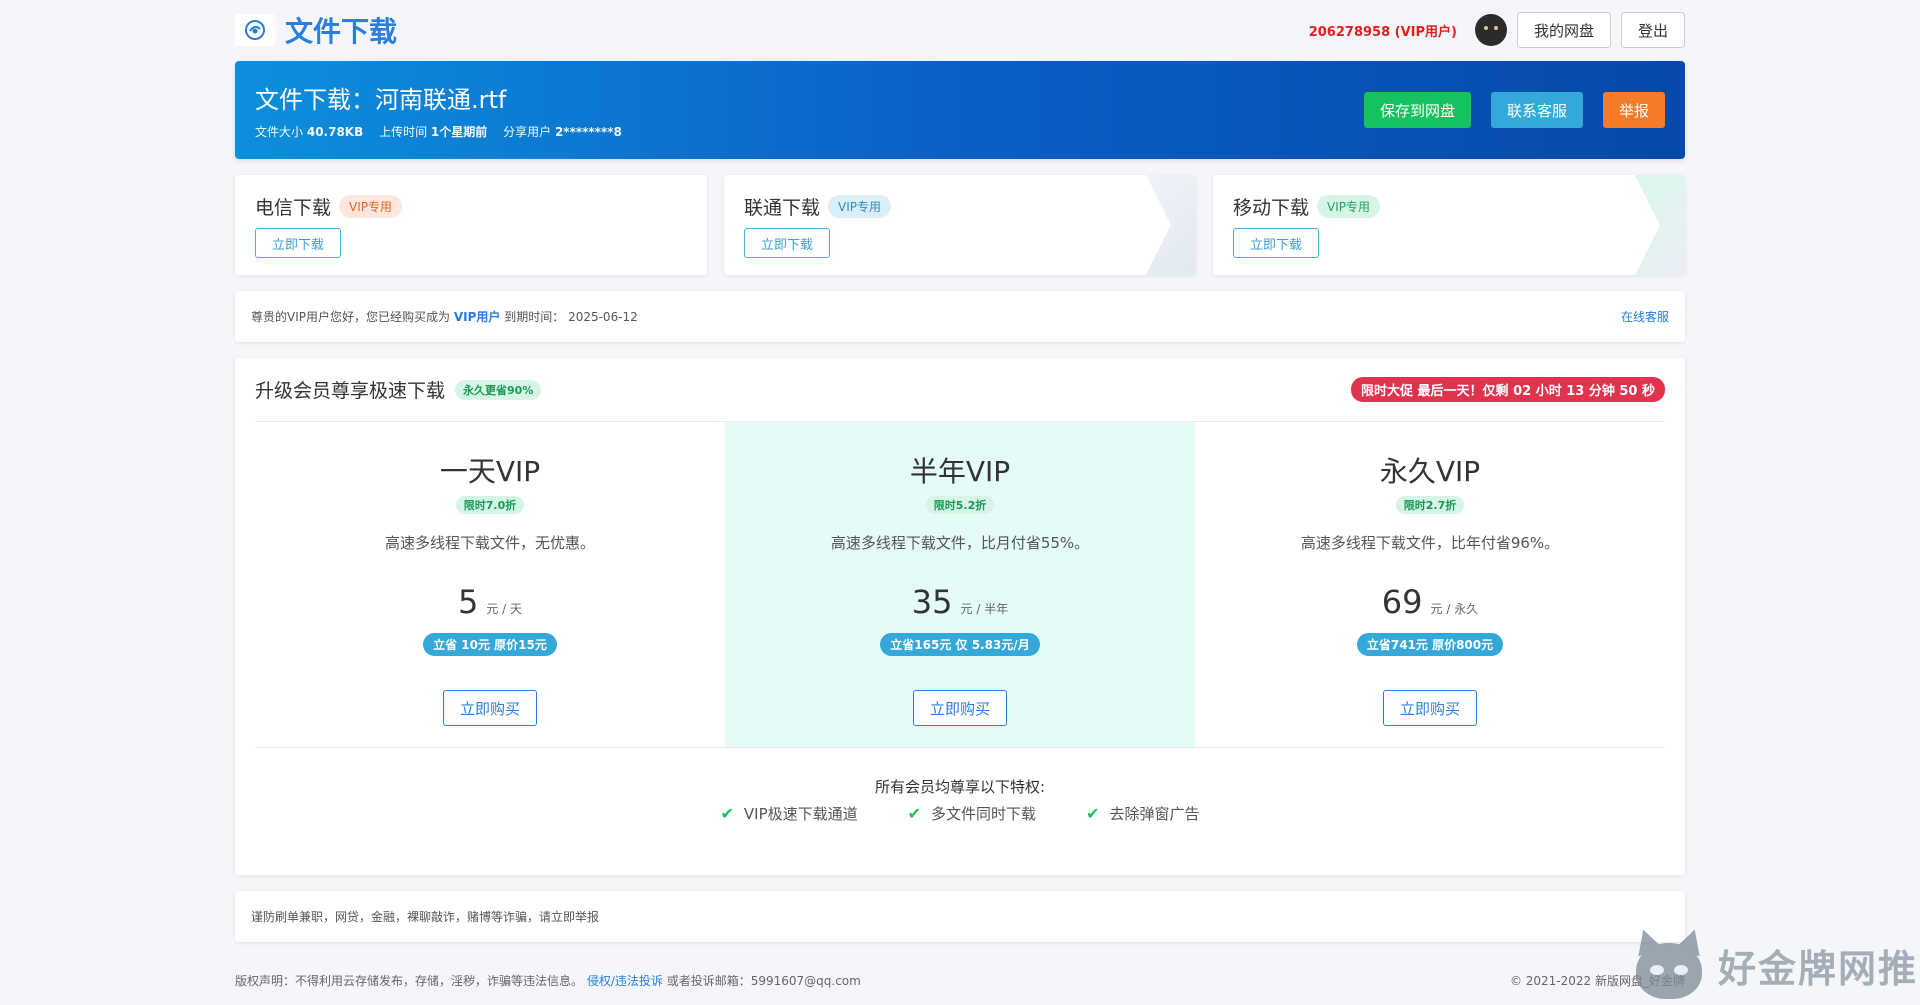 The image size is (1920, 1005). Describe the element at coordinates (960, 30) in the screenshot. I see `top-bar: 文件下载 206278958 (VIP用户) 我的网盘 登出` at that location.